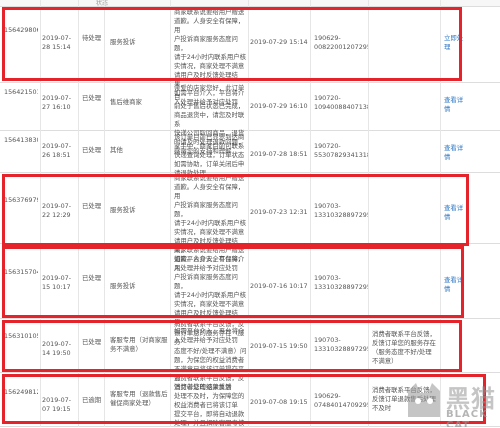  Describe the element at coordinates (21, 92) in the screenshot. I see `complaint-id: 156421501977377` at that location.